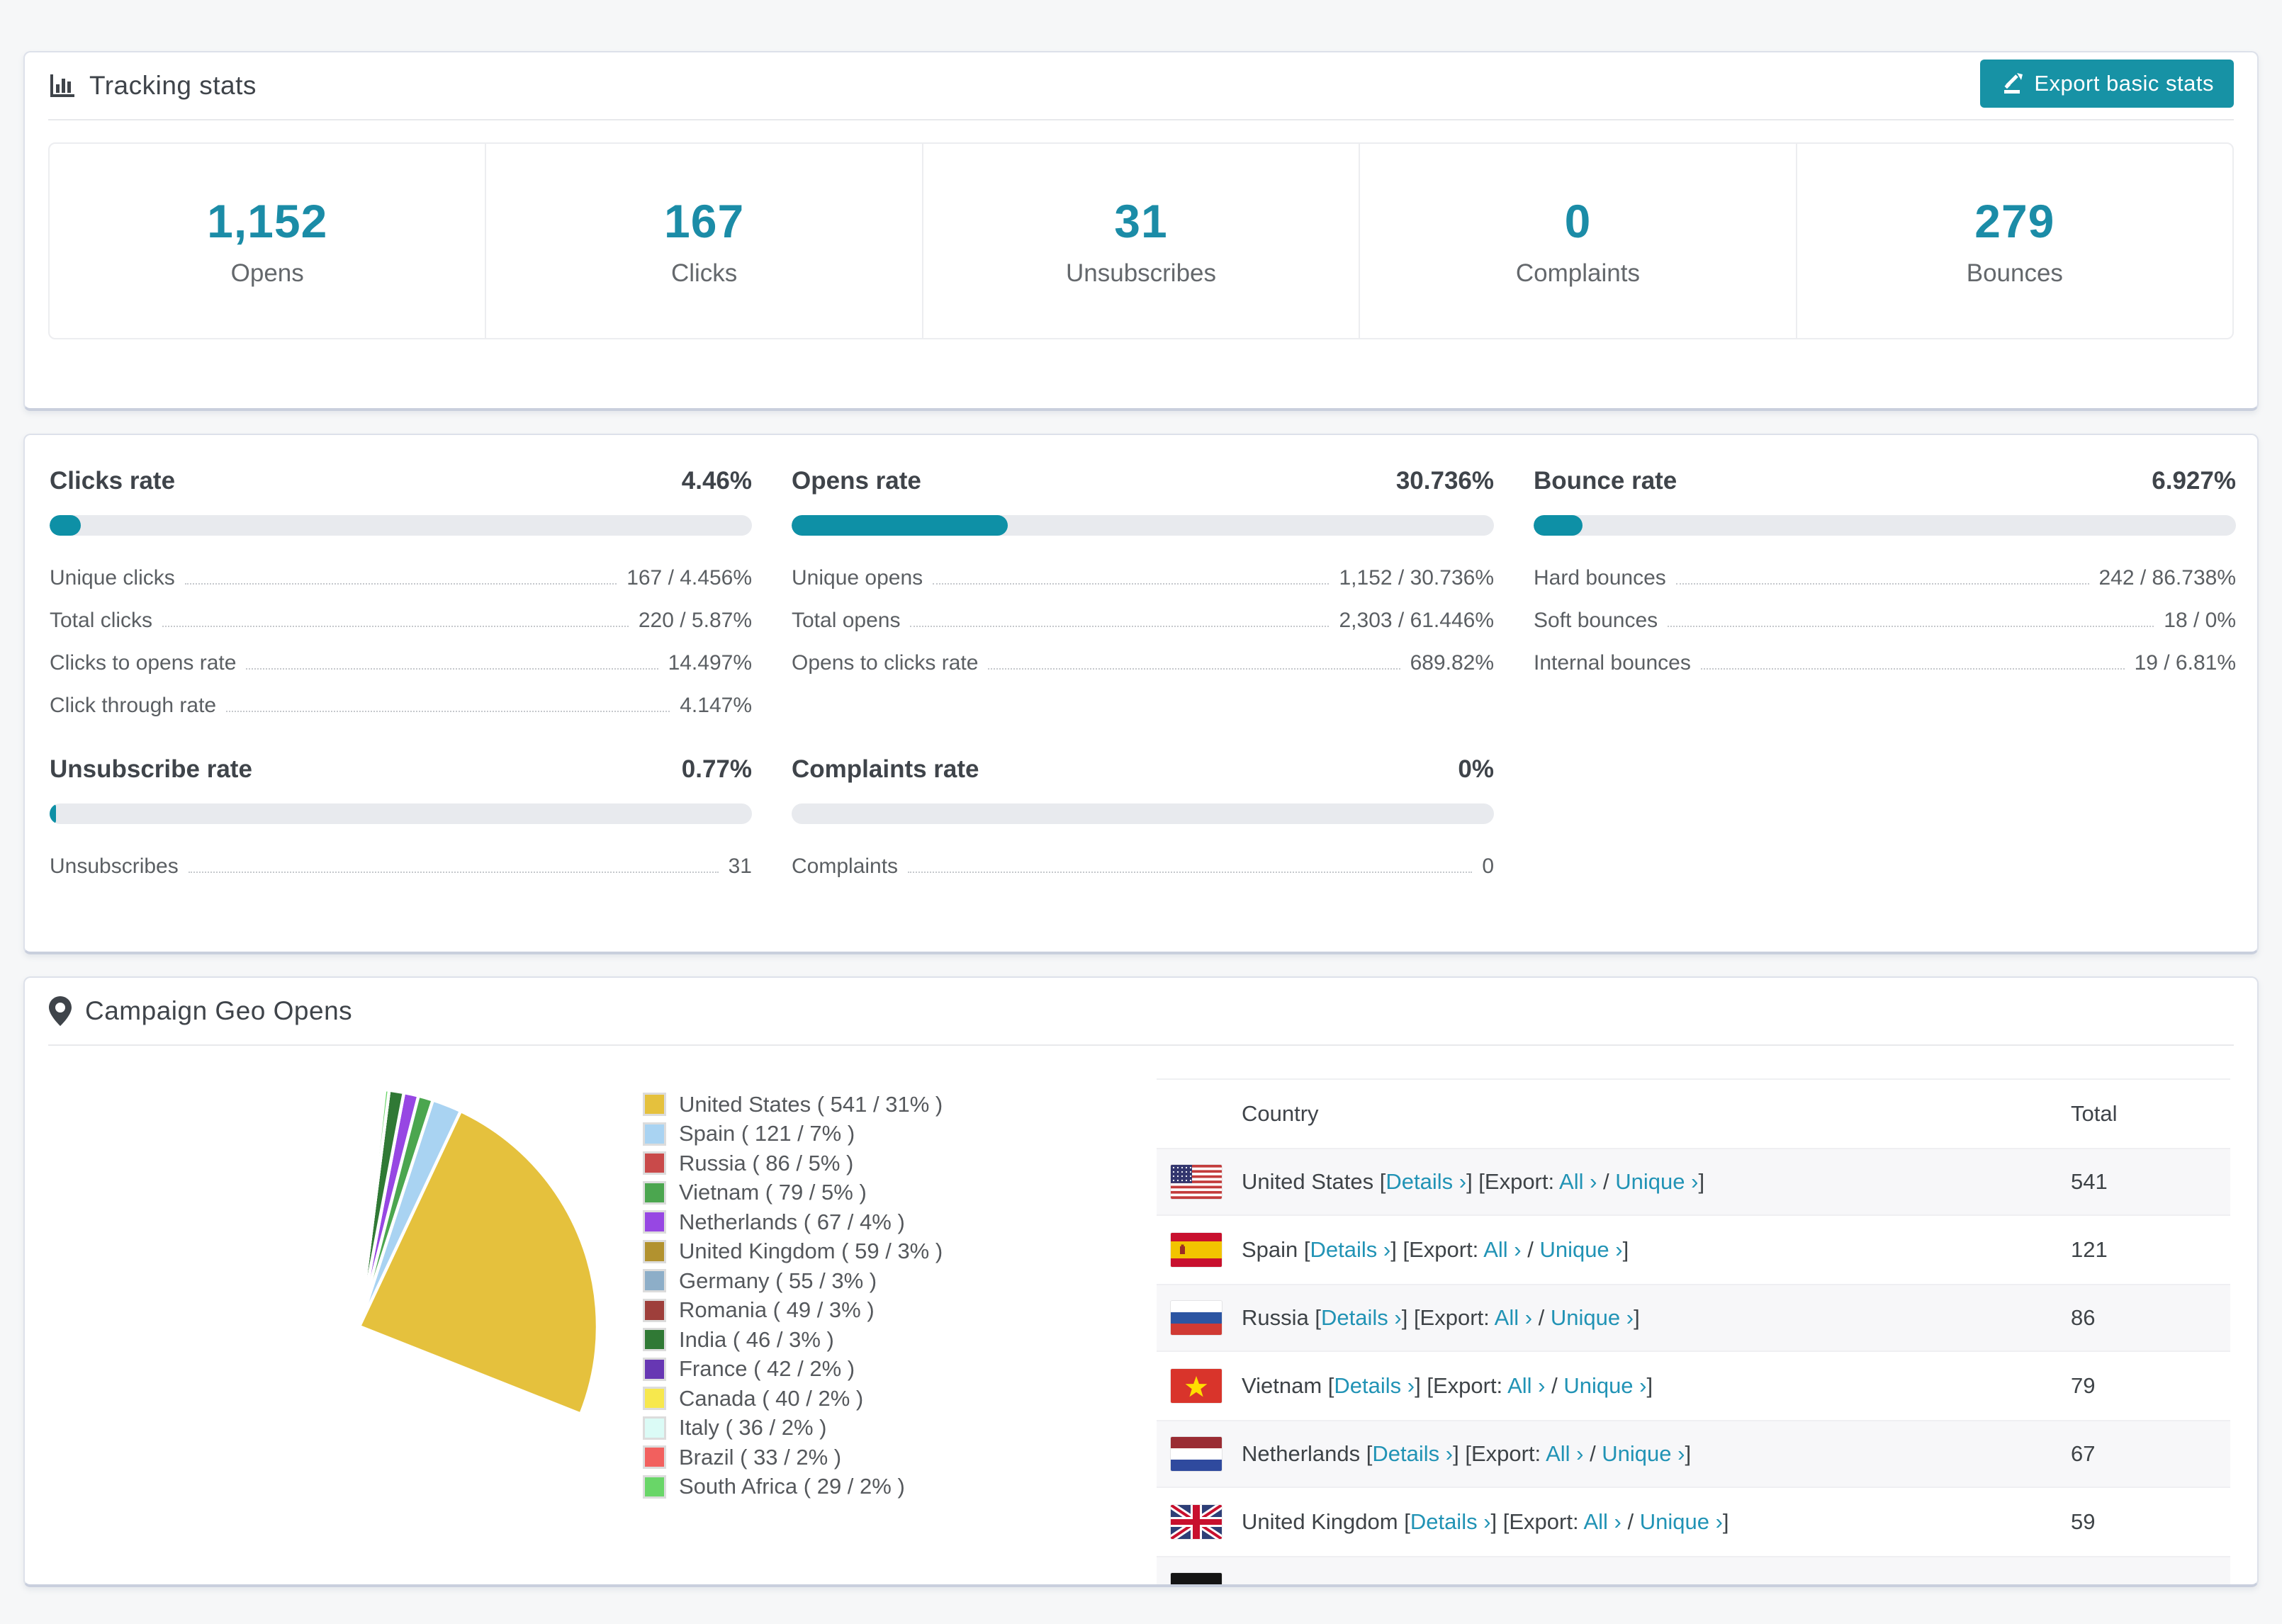 Image resolution: width=2282 pixels, height=1624 pixels. What do you see at coordinates (1693, 1114) in the screenshot?
I see `table-header-row: Country Total` at bounding box center [1693, 1114].